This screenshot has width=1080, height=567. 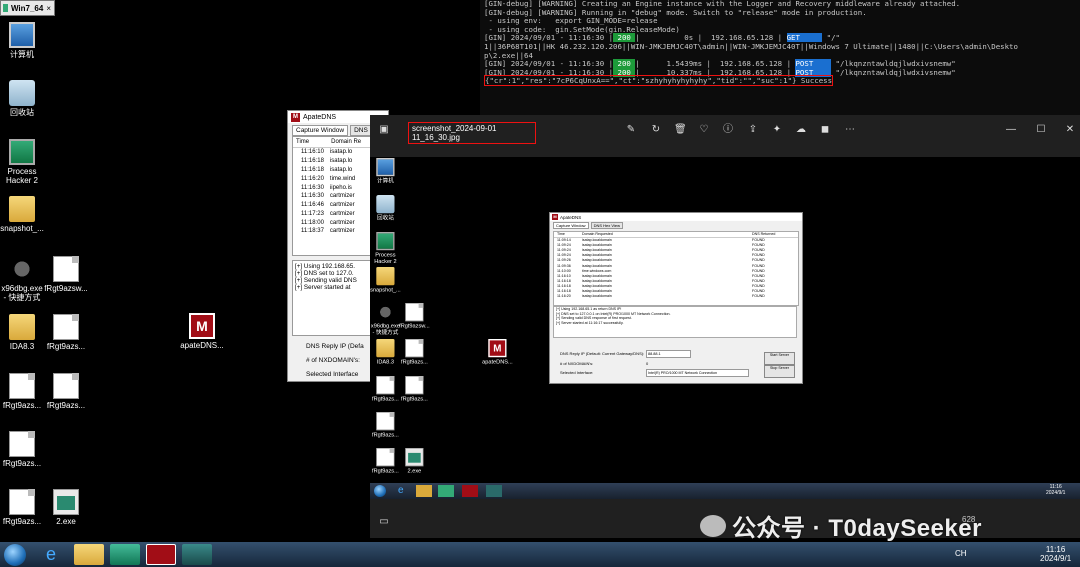 I want to click on inner-nxdomain-value: 0, so click(x=647, y=363).